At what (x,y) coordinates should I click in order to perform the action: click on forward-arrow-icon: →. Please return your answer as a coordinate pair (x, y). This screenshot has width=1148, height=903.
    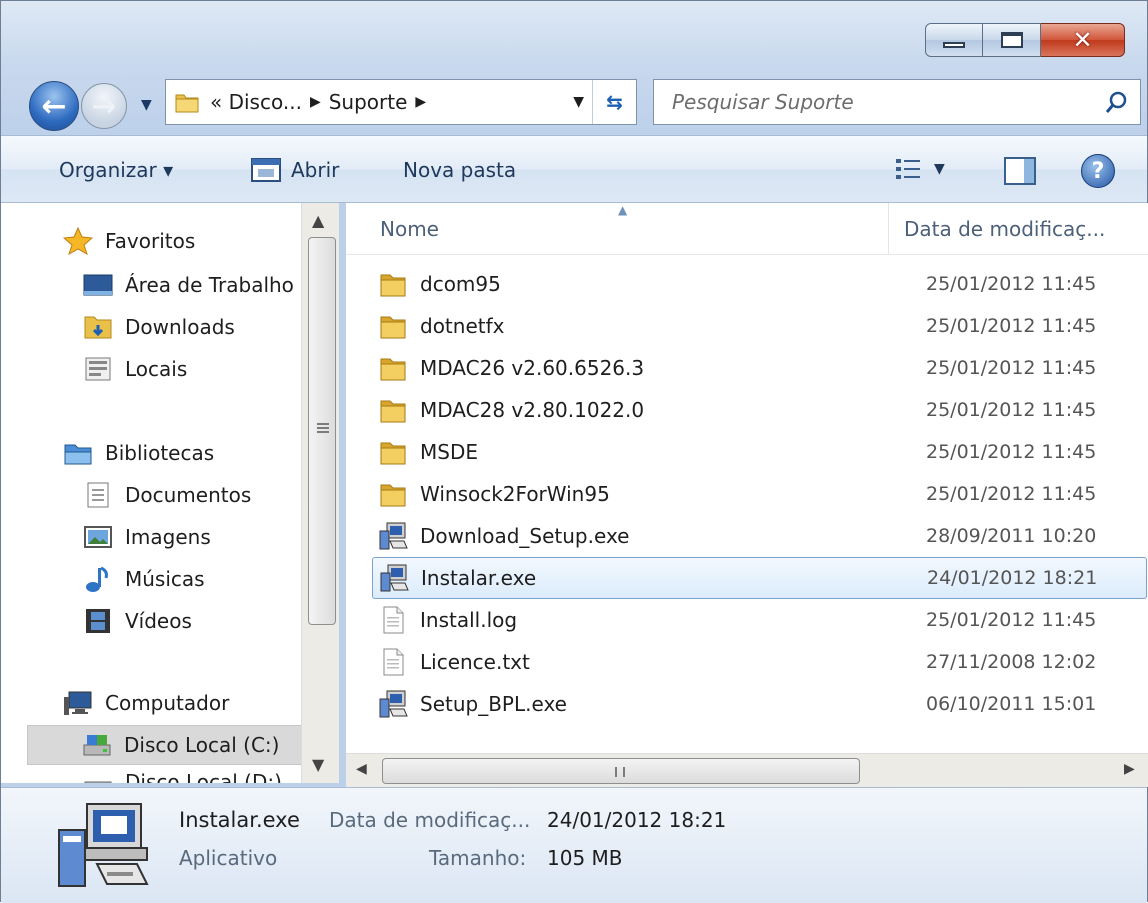
    Looking at the image, I should click on (104, 106).